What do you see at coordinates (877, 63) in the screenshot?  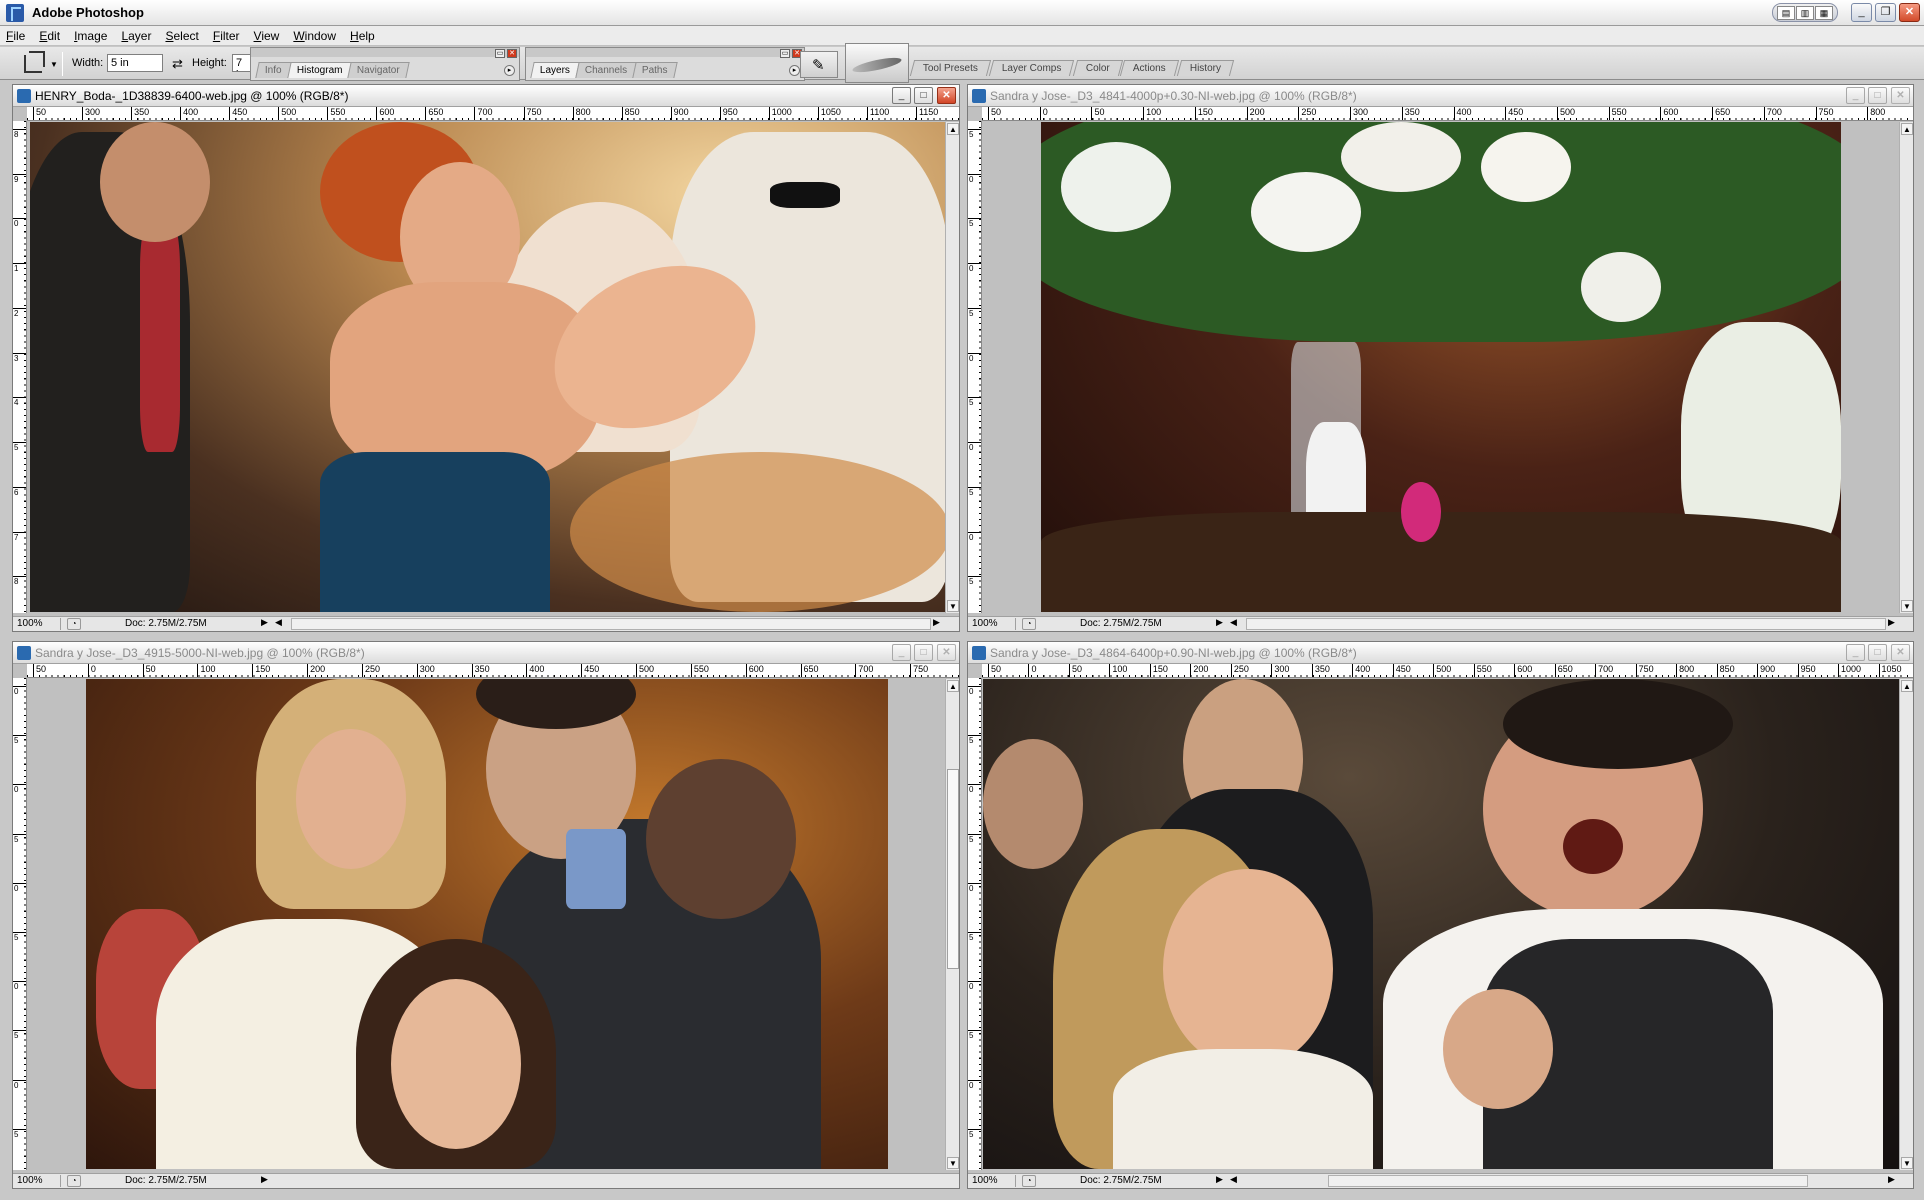 I see `palette-well-feather-icon` at bounding box center [877, 63].